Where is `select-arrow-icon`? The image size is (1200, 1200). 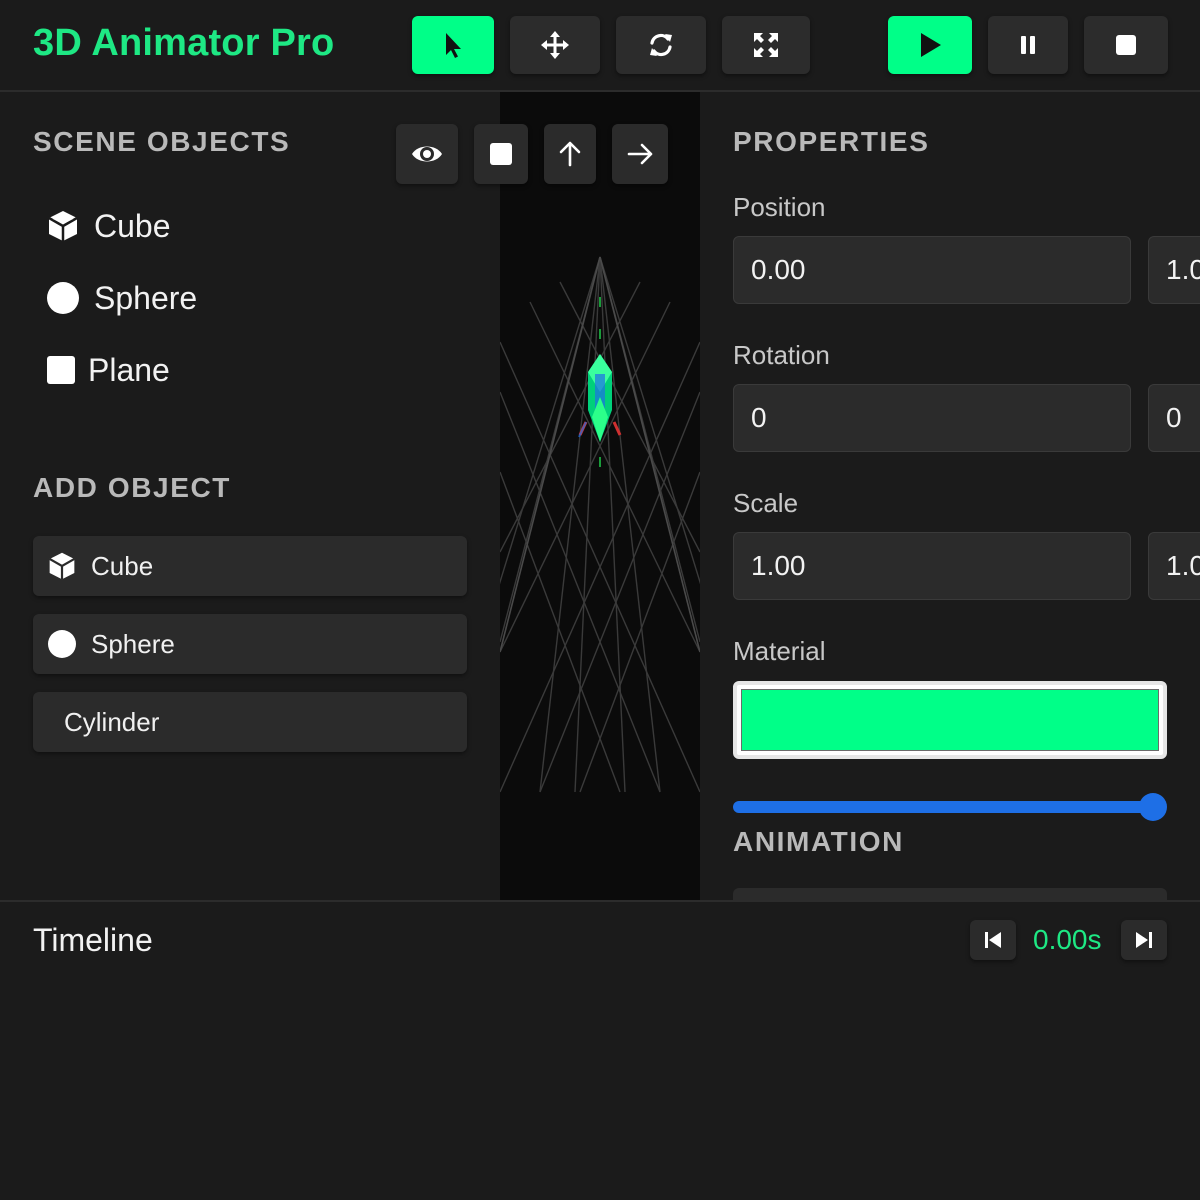
select-arrow-icon is located at coordinates (453, 45).